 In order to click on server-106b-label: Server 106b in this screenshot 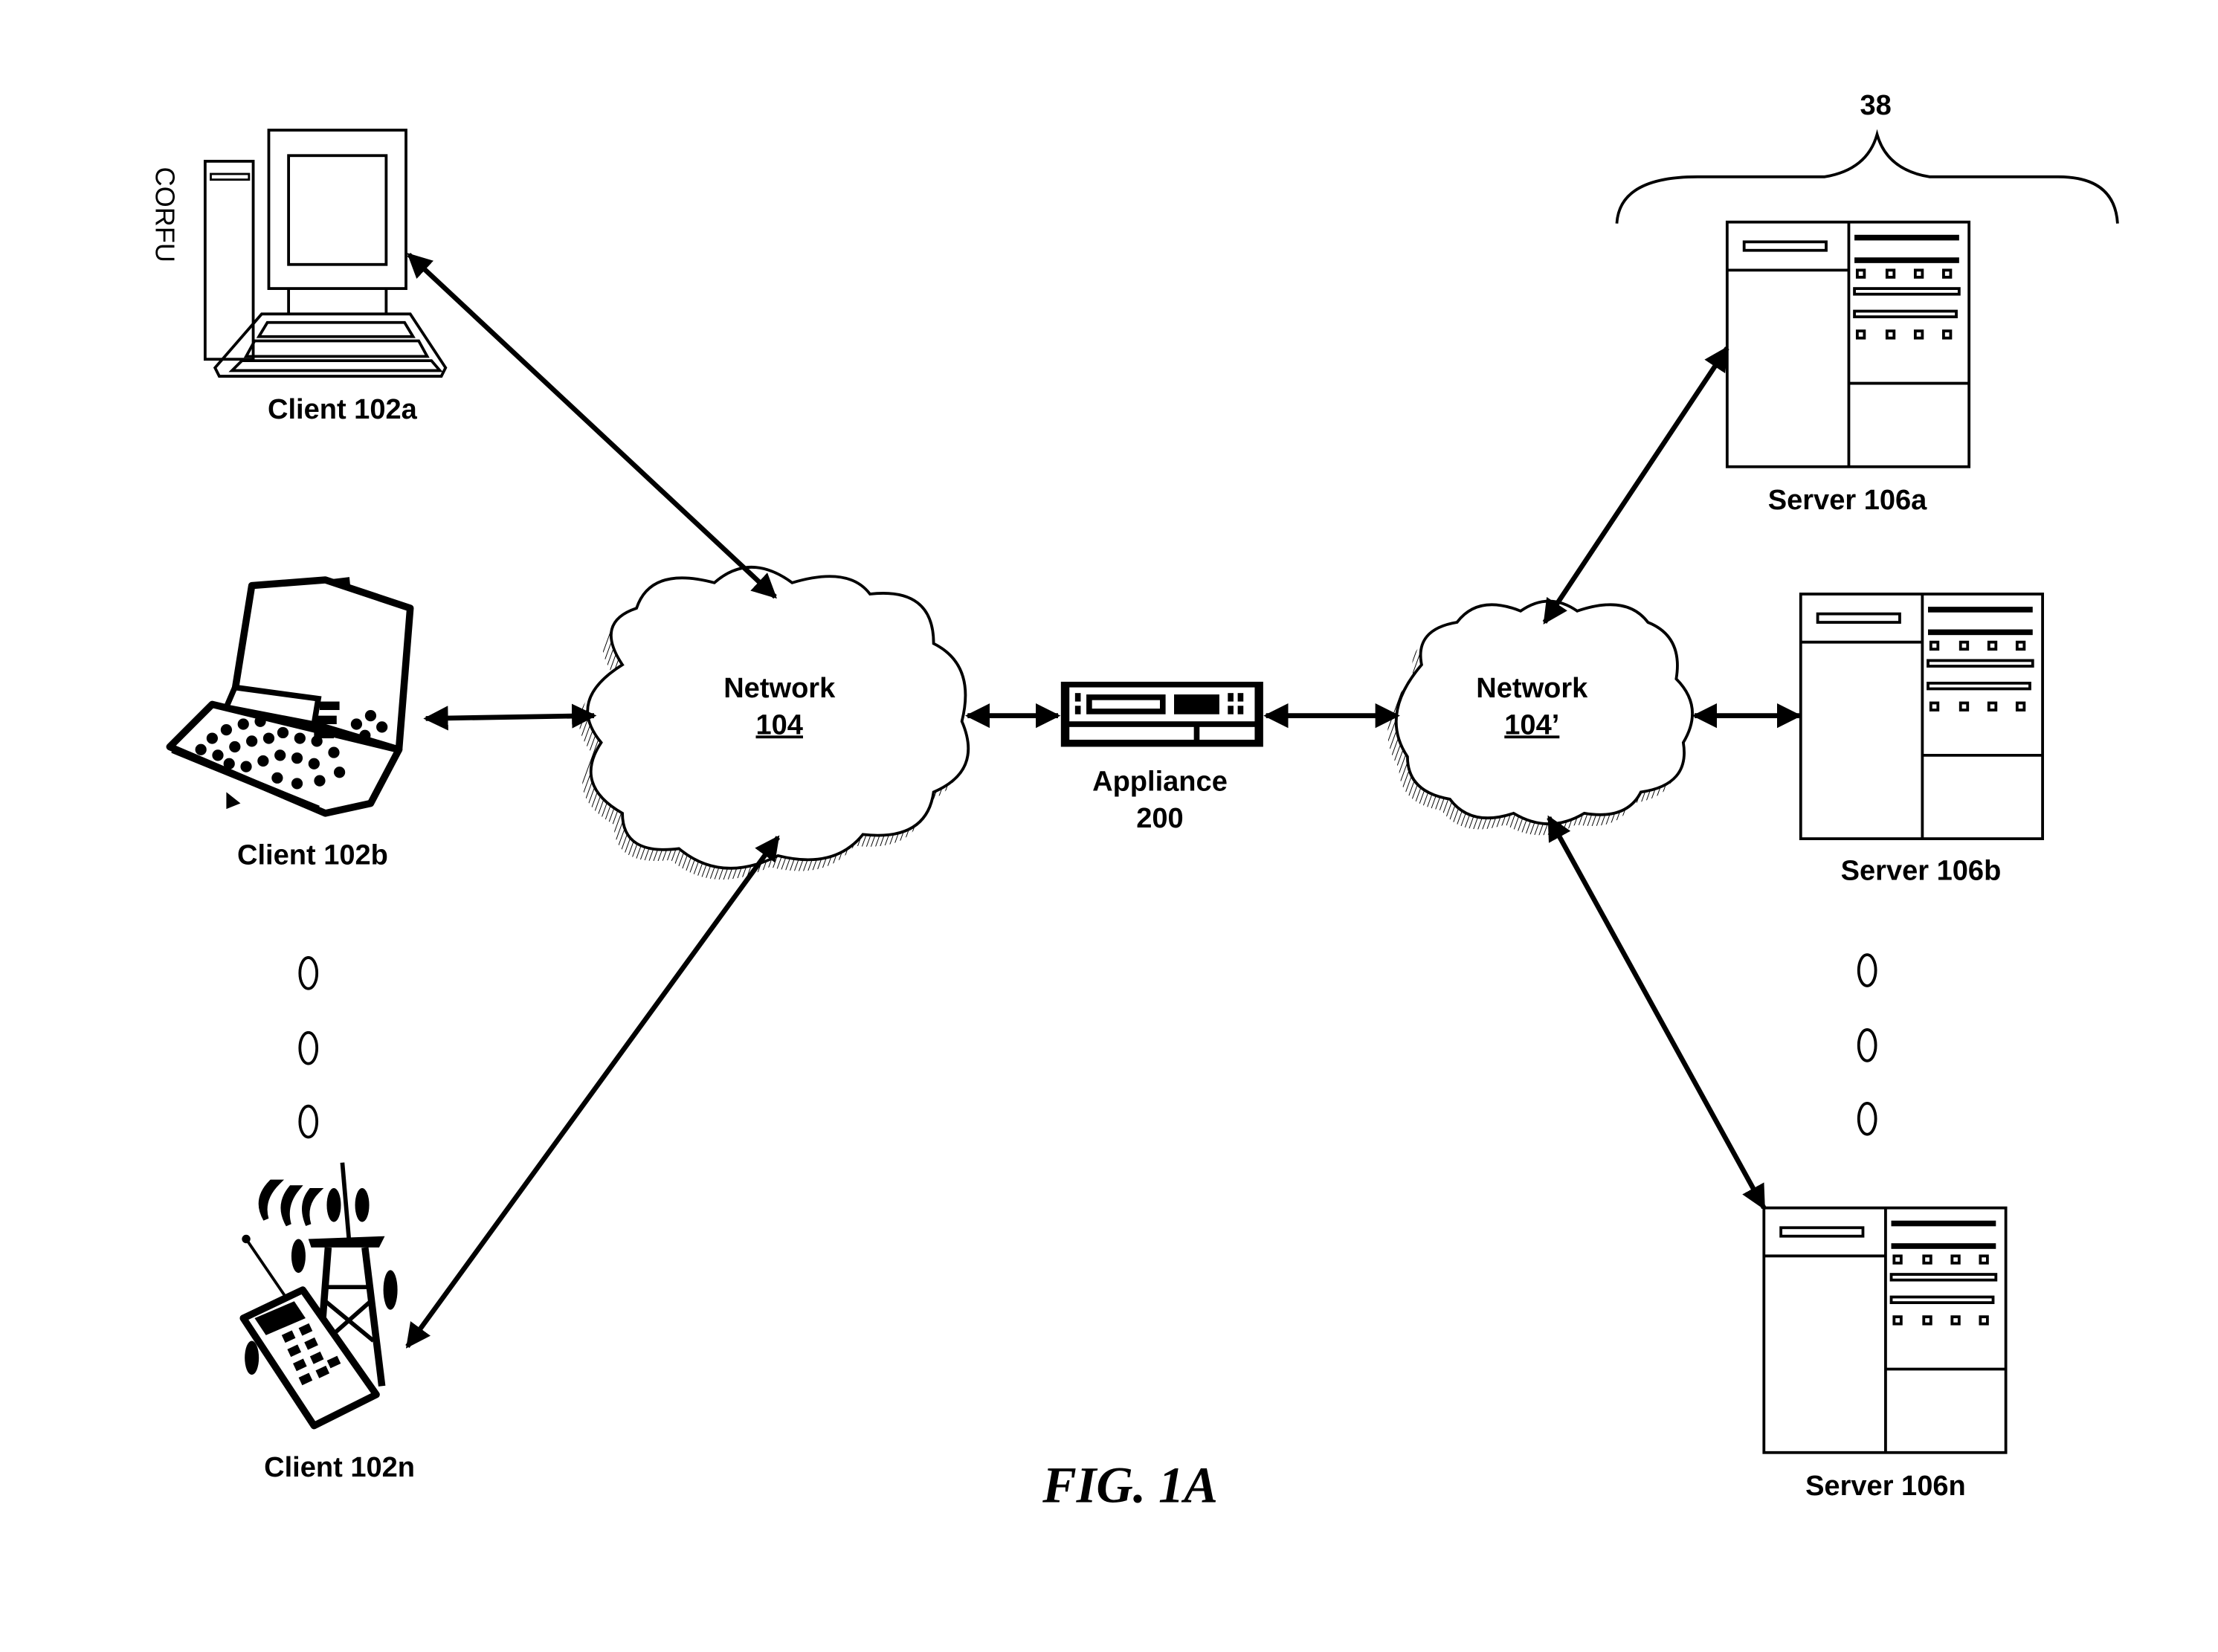, I will do `click(1921, 870)`.